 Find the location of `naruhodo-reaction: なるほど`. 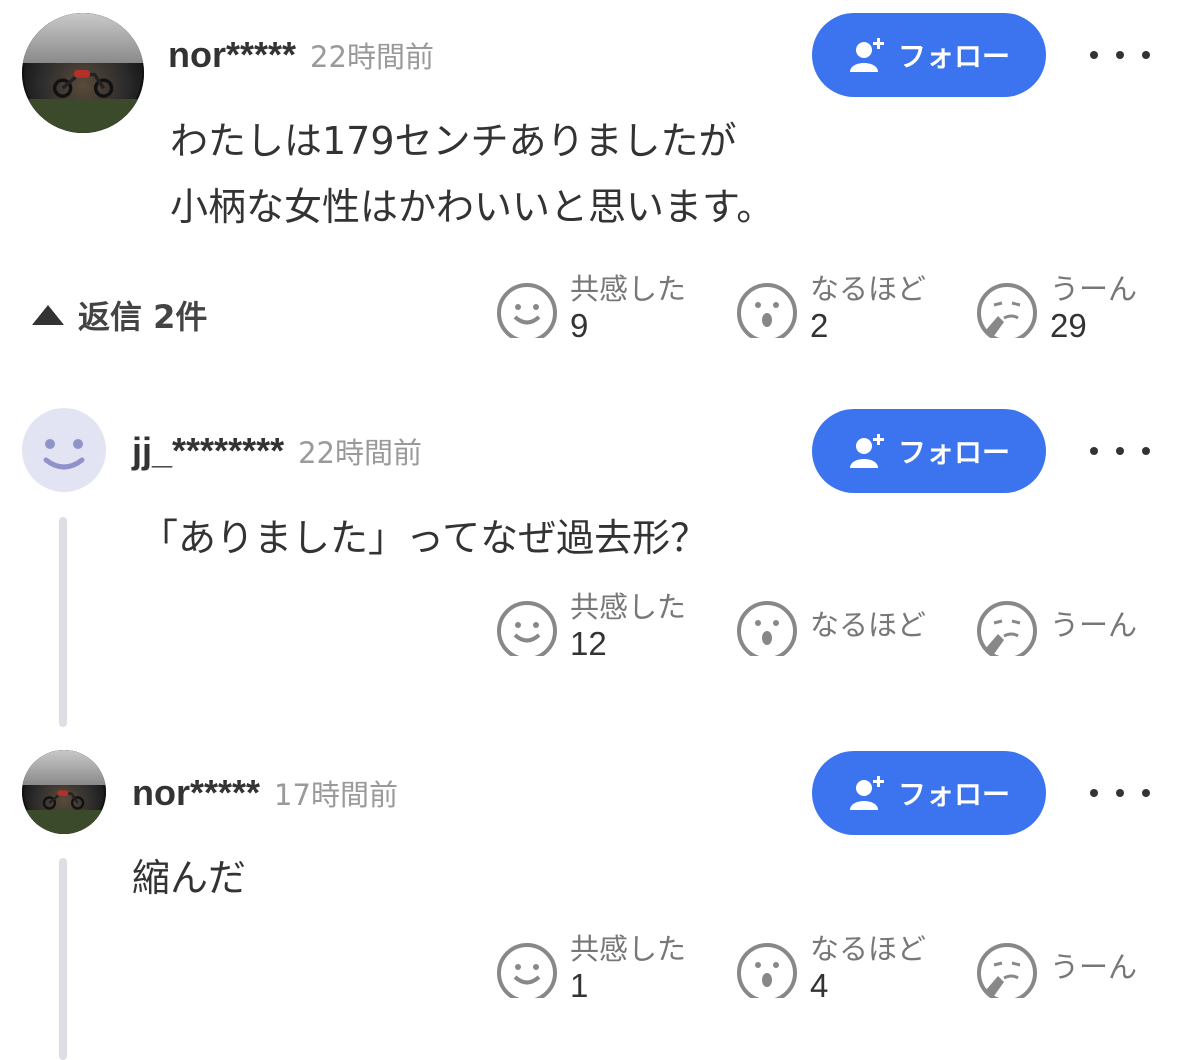

naruhodo-reaction: なるほど is located at coordinates (830, 623).